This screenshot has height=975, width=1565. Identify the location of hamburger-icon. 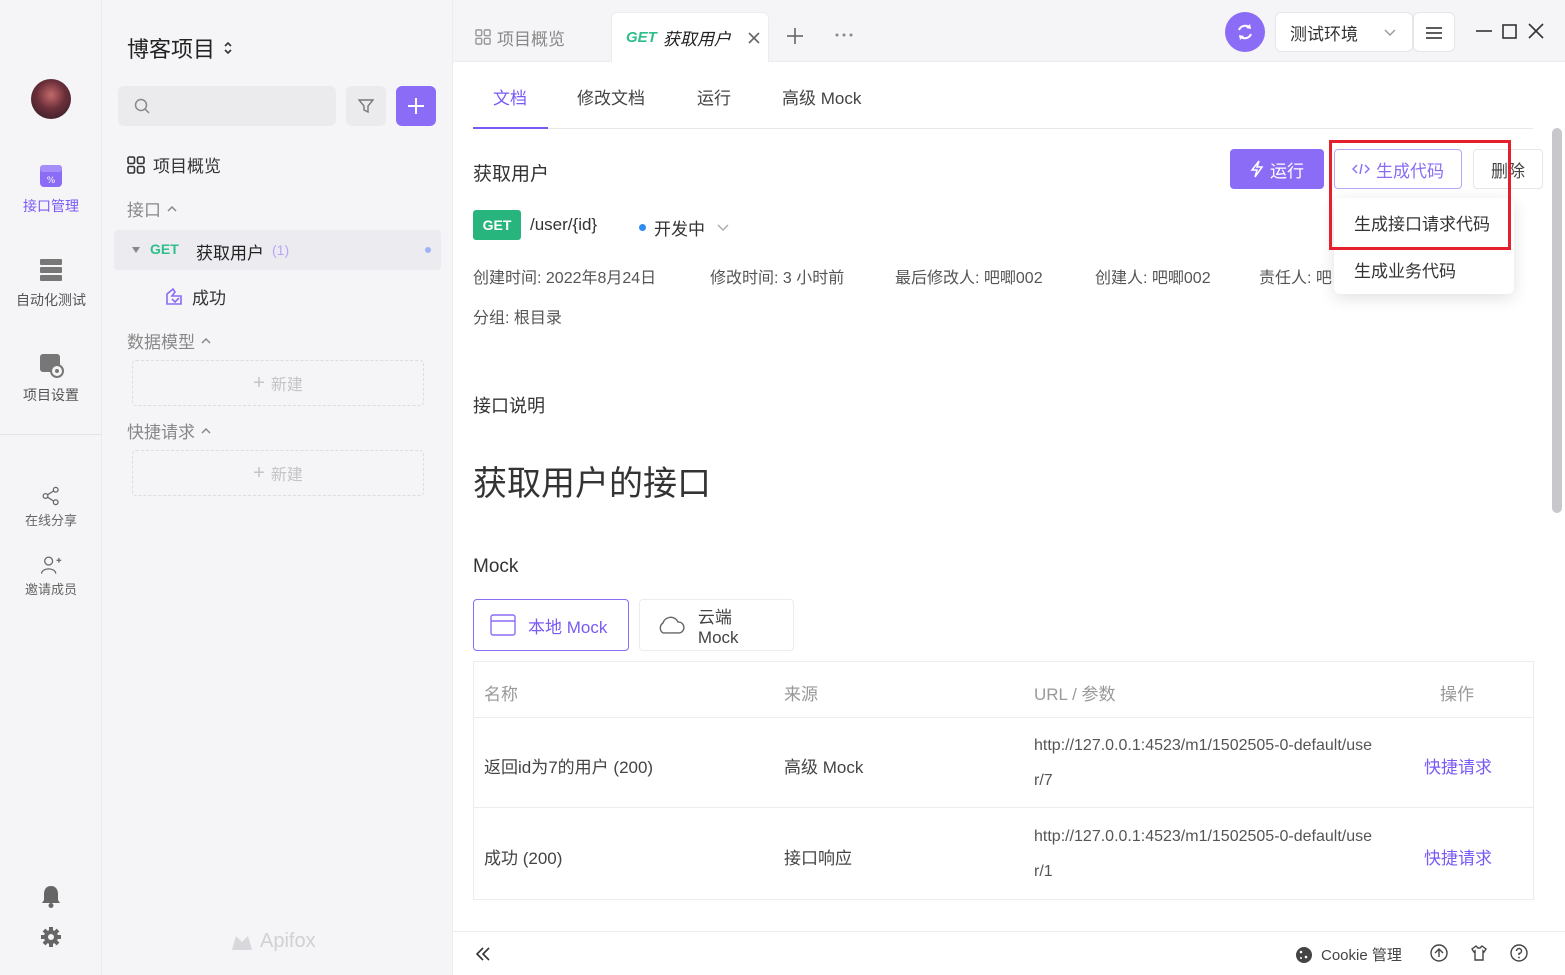
(1434, 33).